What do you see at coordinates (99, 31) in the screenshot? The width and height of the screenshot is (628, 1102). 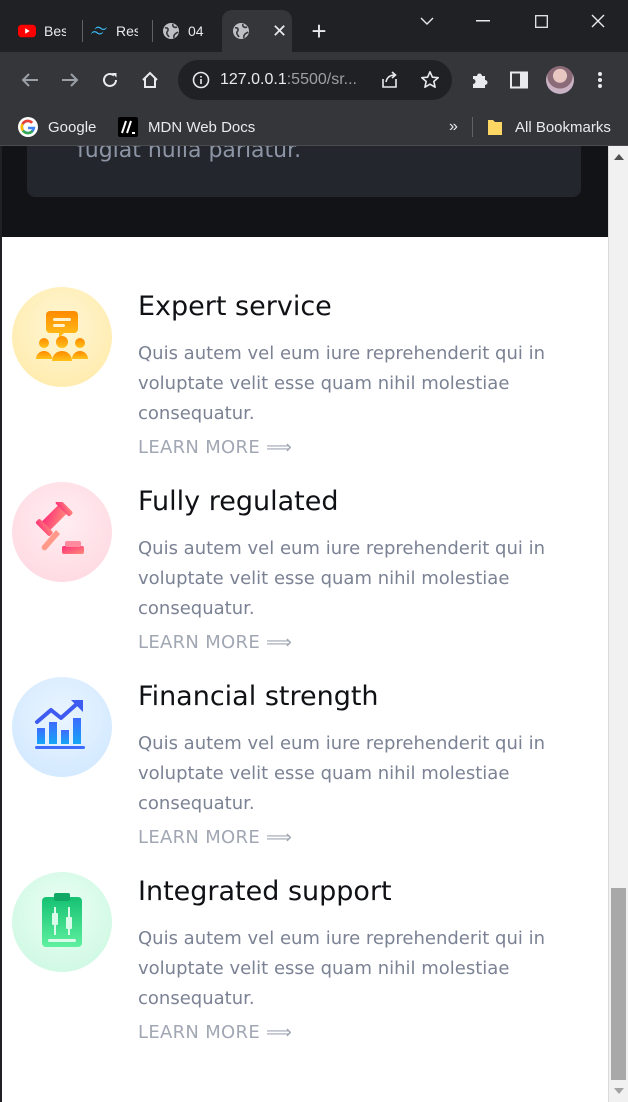 I see `tailwind-icon` at bounding box center [99, 31].